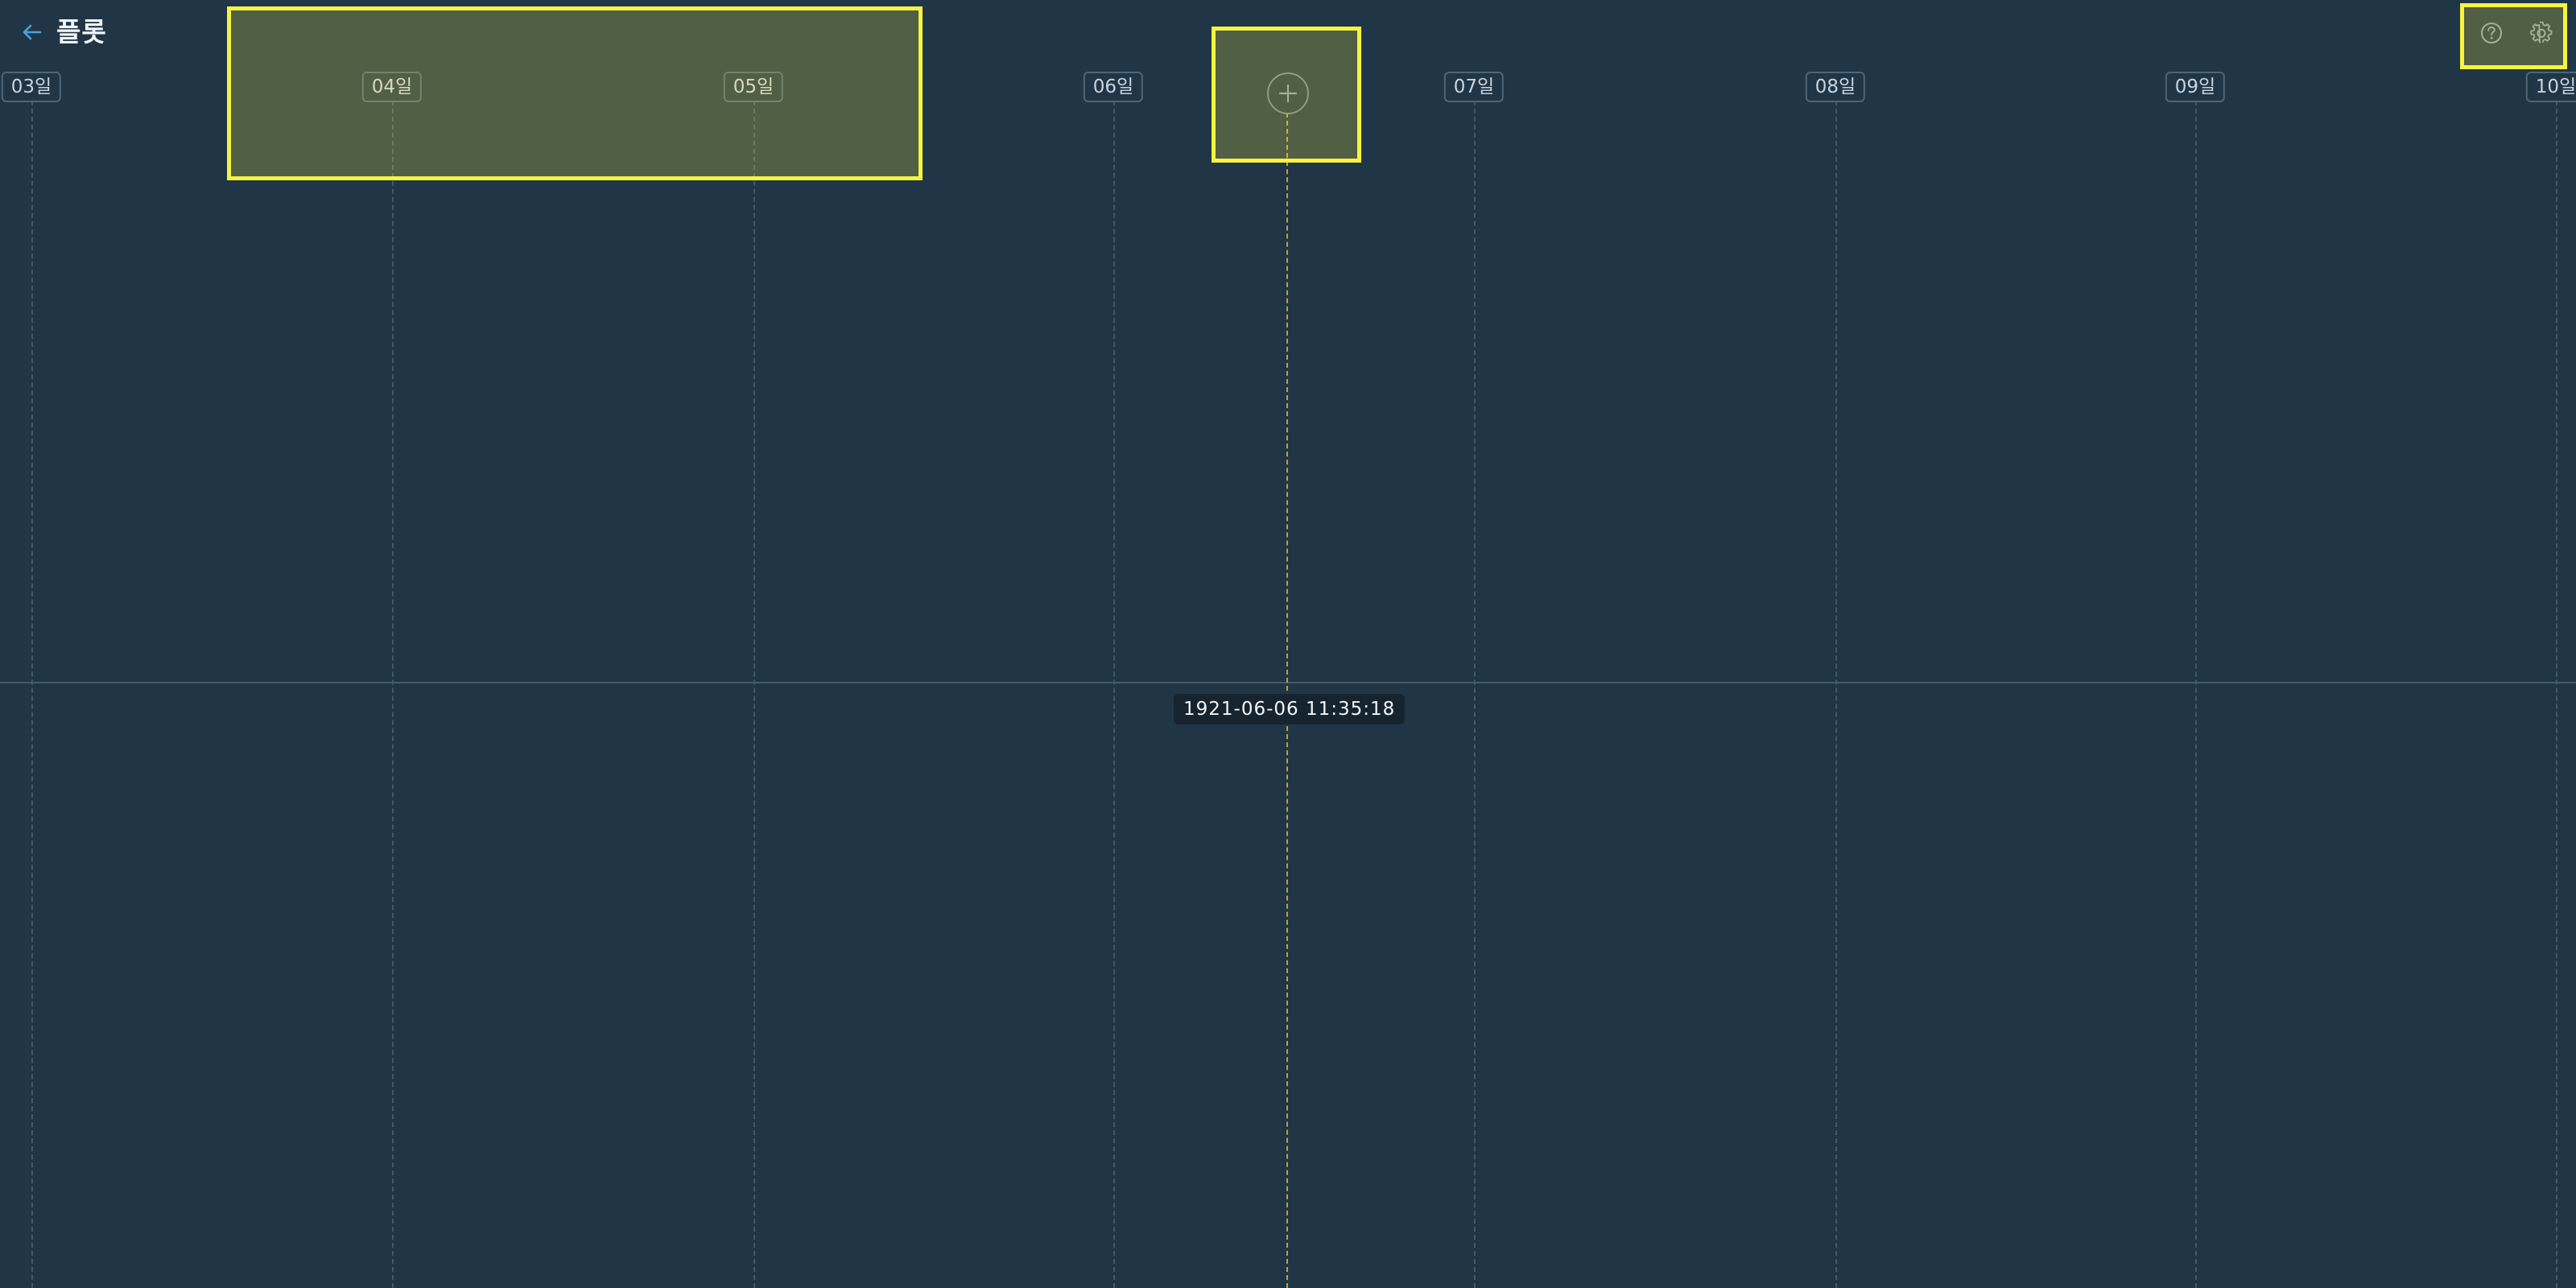 This screenshot has width=2576, height=1288. Describe the element at coordinates (2195, 87) in the screenshot. I see `day-label-09: 09일` at that location.